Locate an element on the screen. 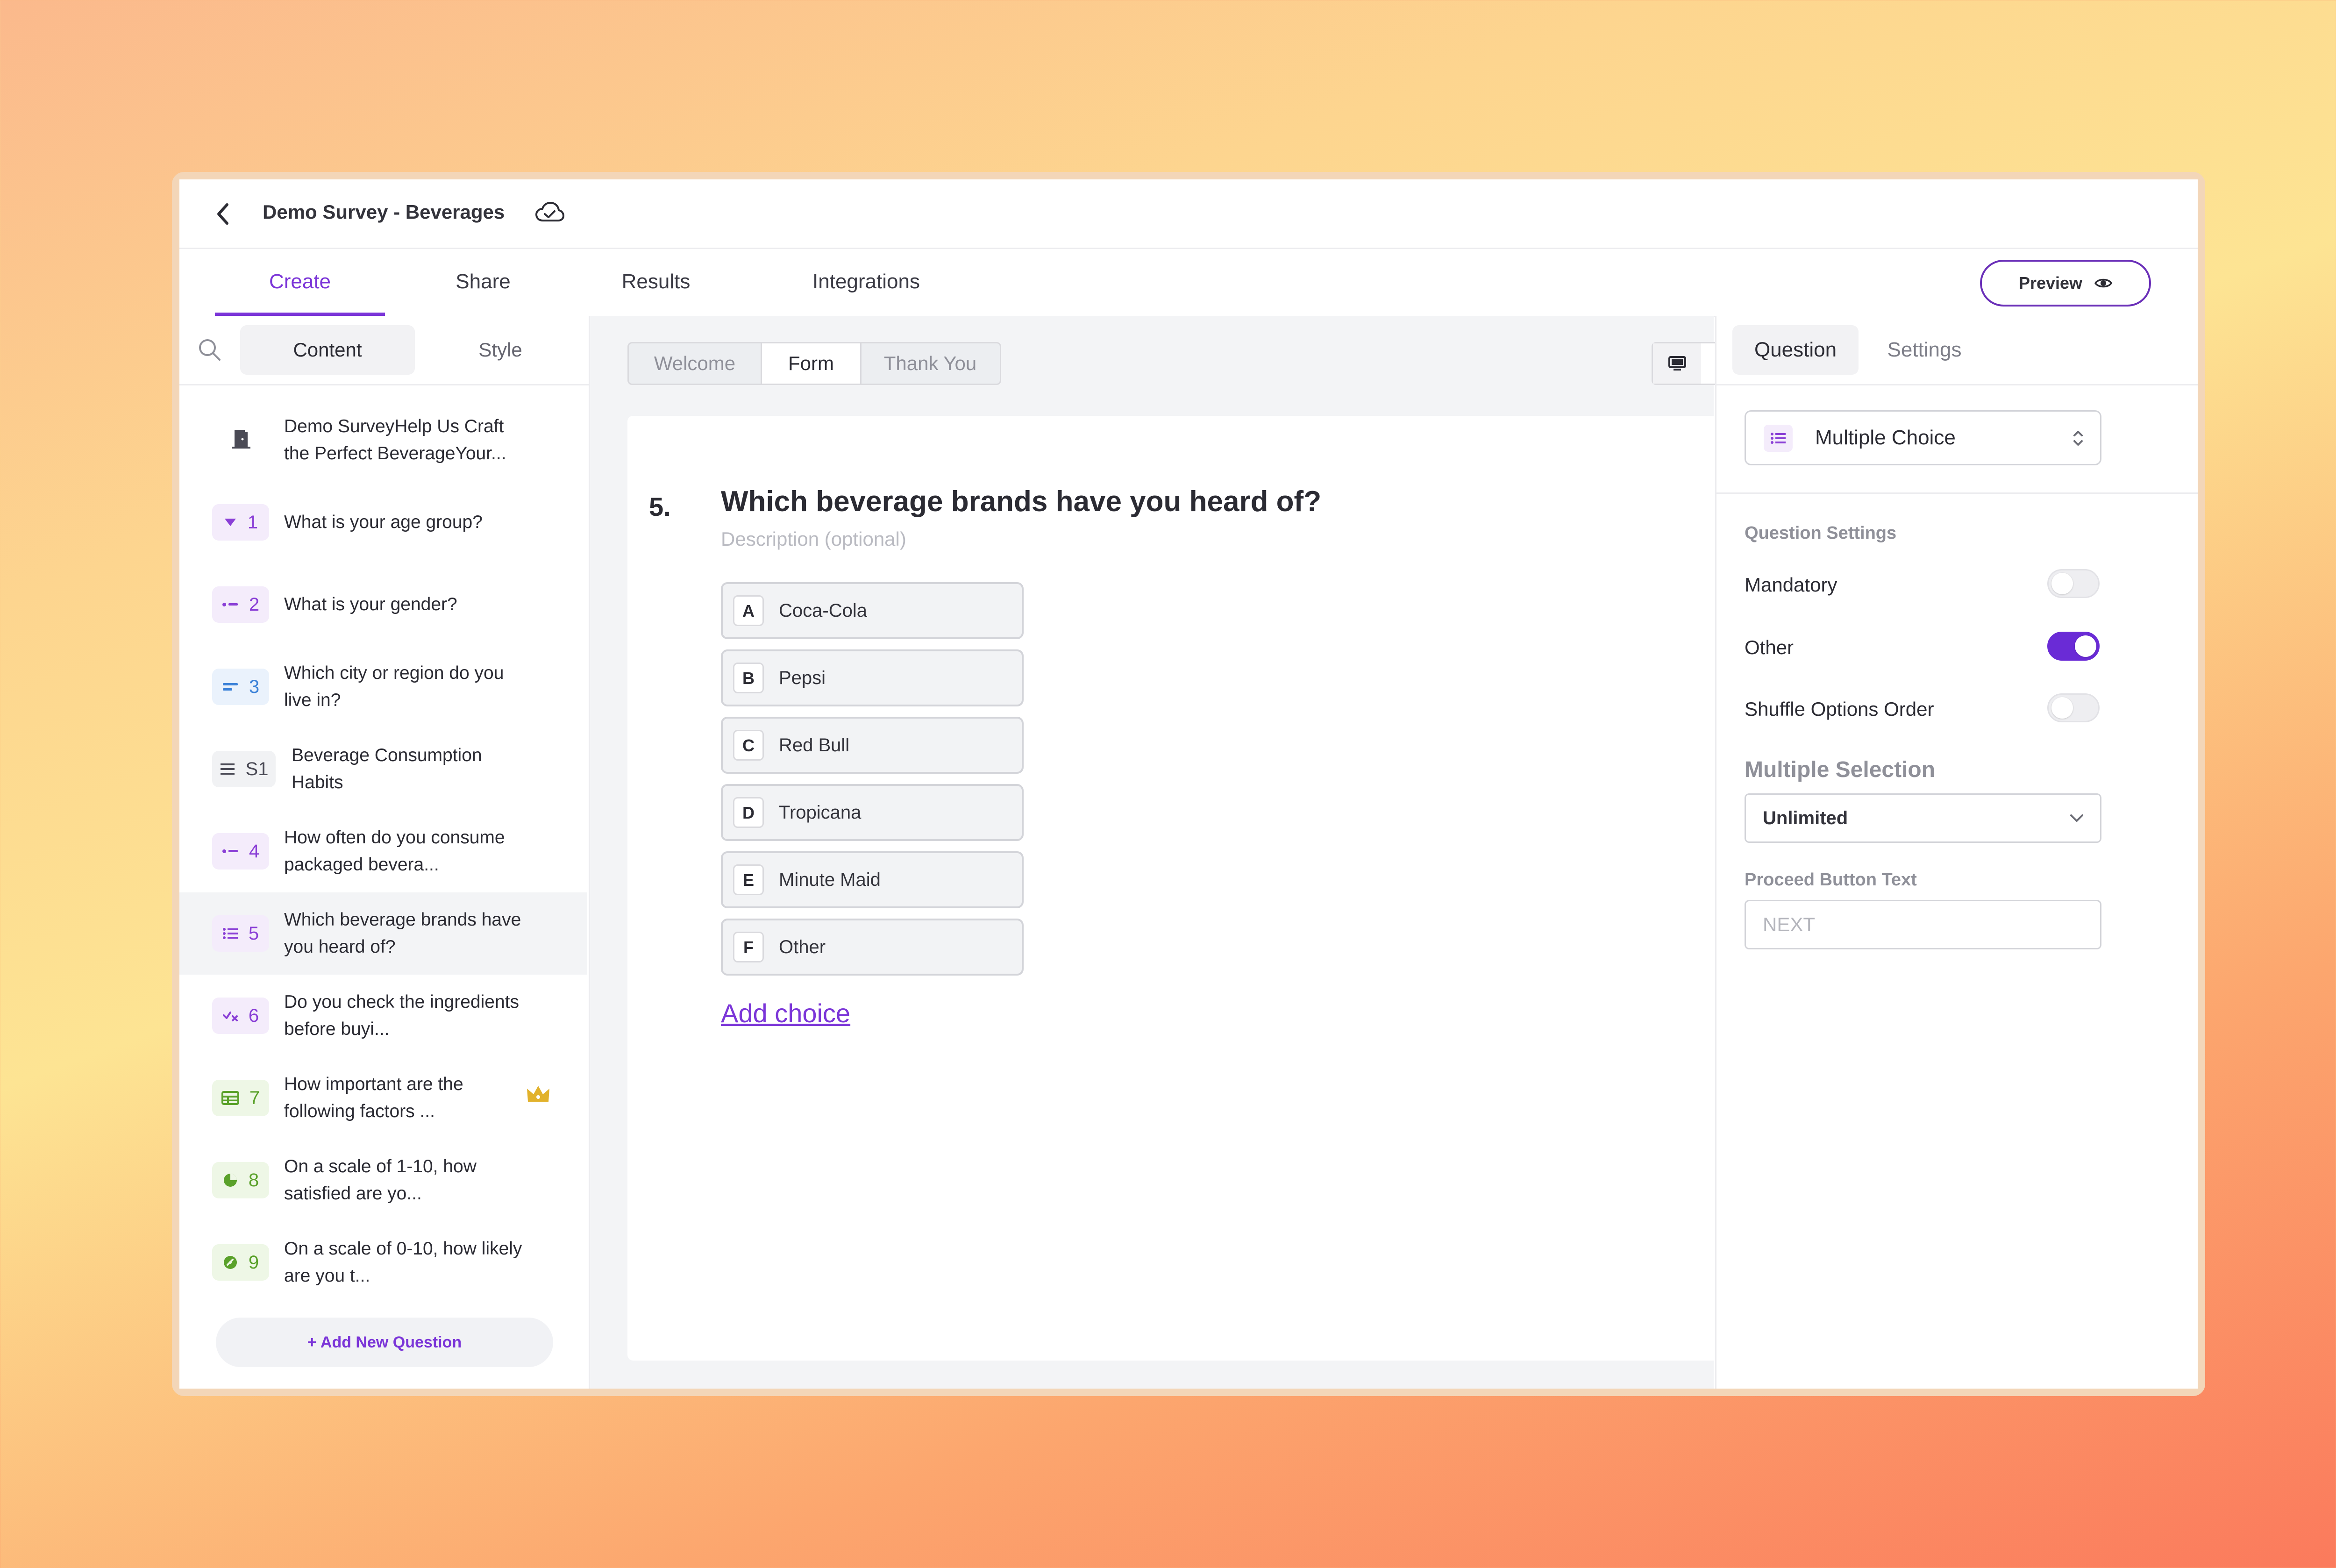 The image size is (2336, 1568). list-item-text: What is your age group? is located at coordinates (384, 522).